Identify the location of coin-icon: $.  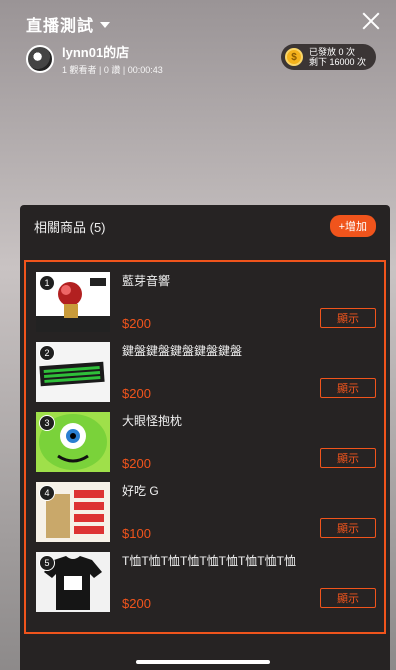
(293, 57).